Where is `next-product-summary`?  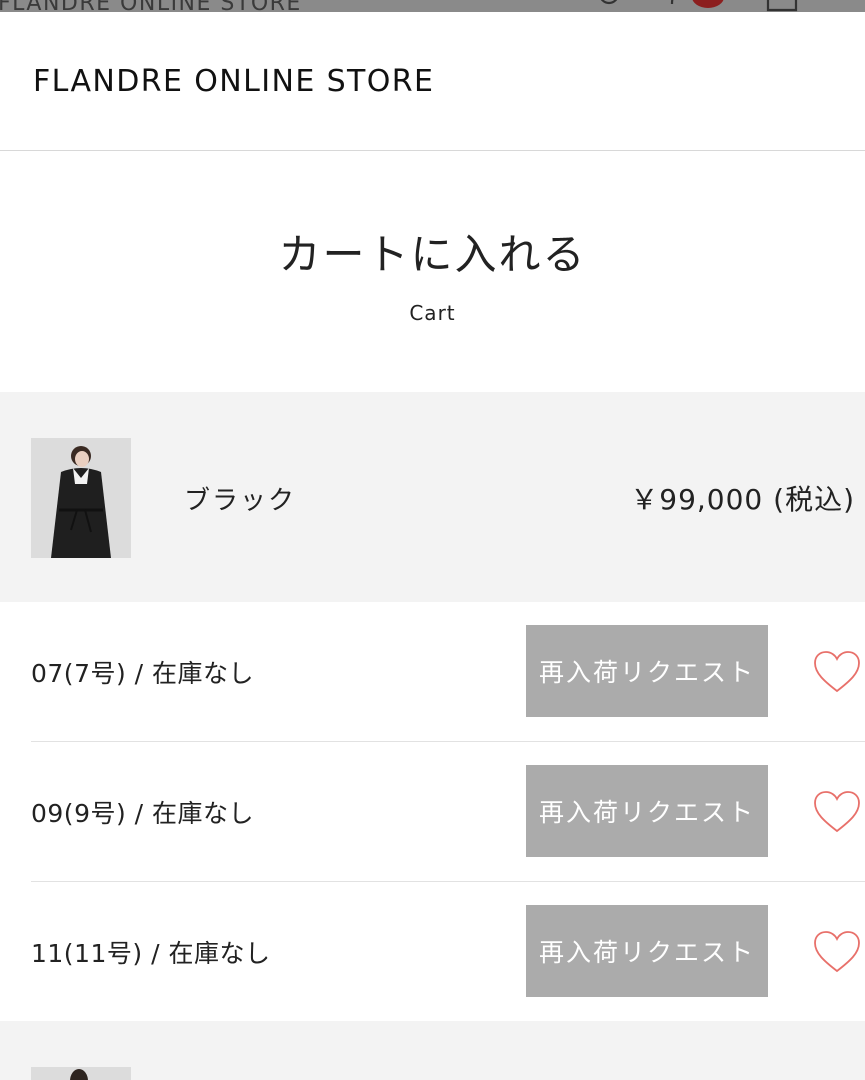
next-product-summary is located at coordinates (432, 1050).